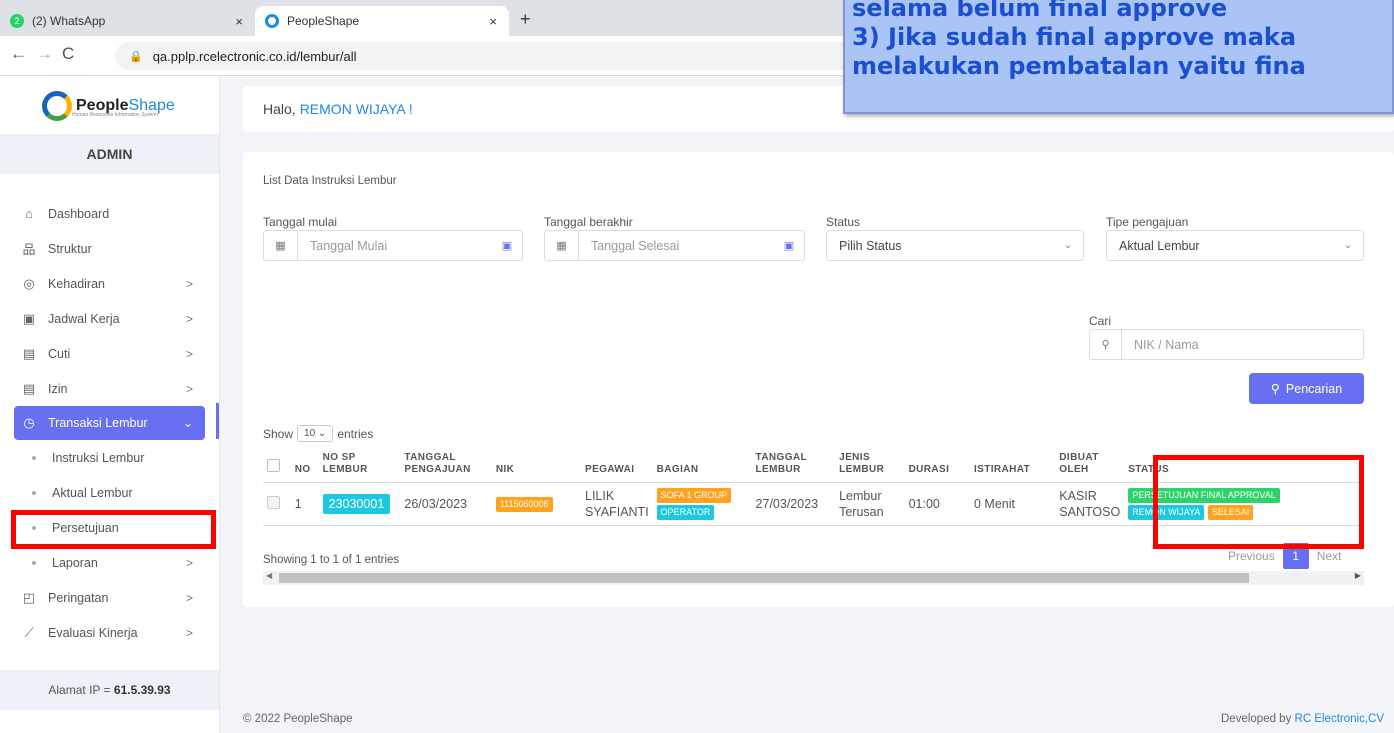 The height and width of the screenshot is (733, 1394). What do you see at coordinates (75, 562) in the screenshot?
I see `sidebar-item-label: Laporan` at bounding box center [75, 562].